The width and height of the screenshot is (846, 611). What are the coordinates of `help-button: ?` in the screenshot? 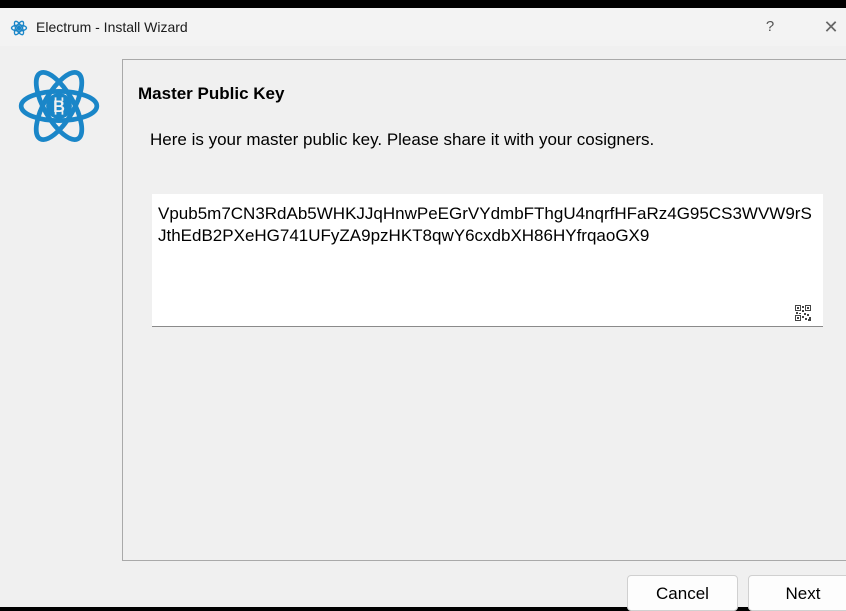 It's located at (770, 27).